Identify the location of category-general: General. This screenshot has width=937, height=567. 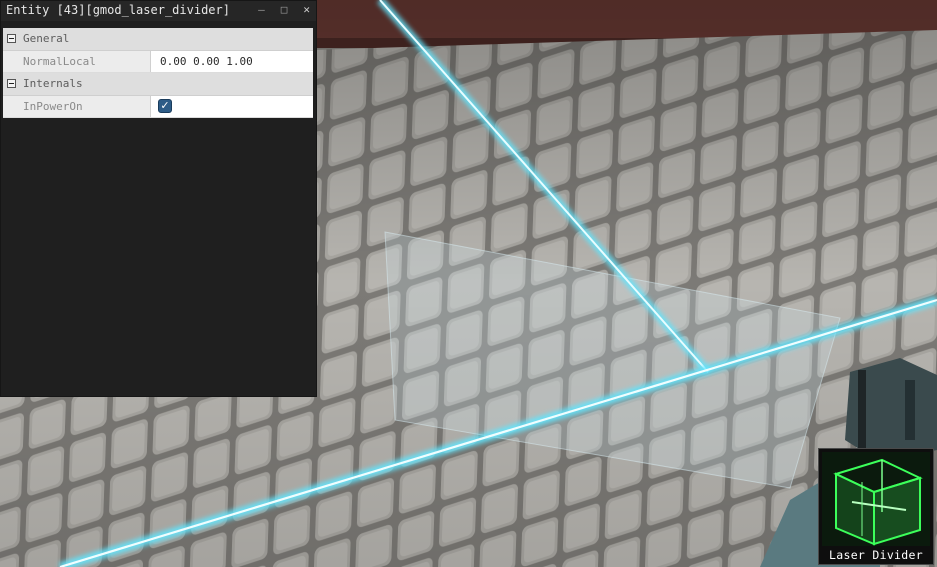
(158, 39).